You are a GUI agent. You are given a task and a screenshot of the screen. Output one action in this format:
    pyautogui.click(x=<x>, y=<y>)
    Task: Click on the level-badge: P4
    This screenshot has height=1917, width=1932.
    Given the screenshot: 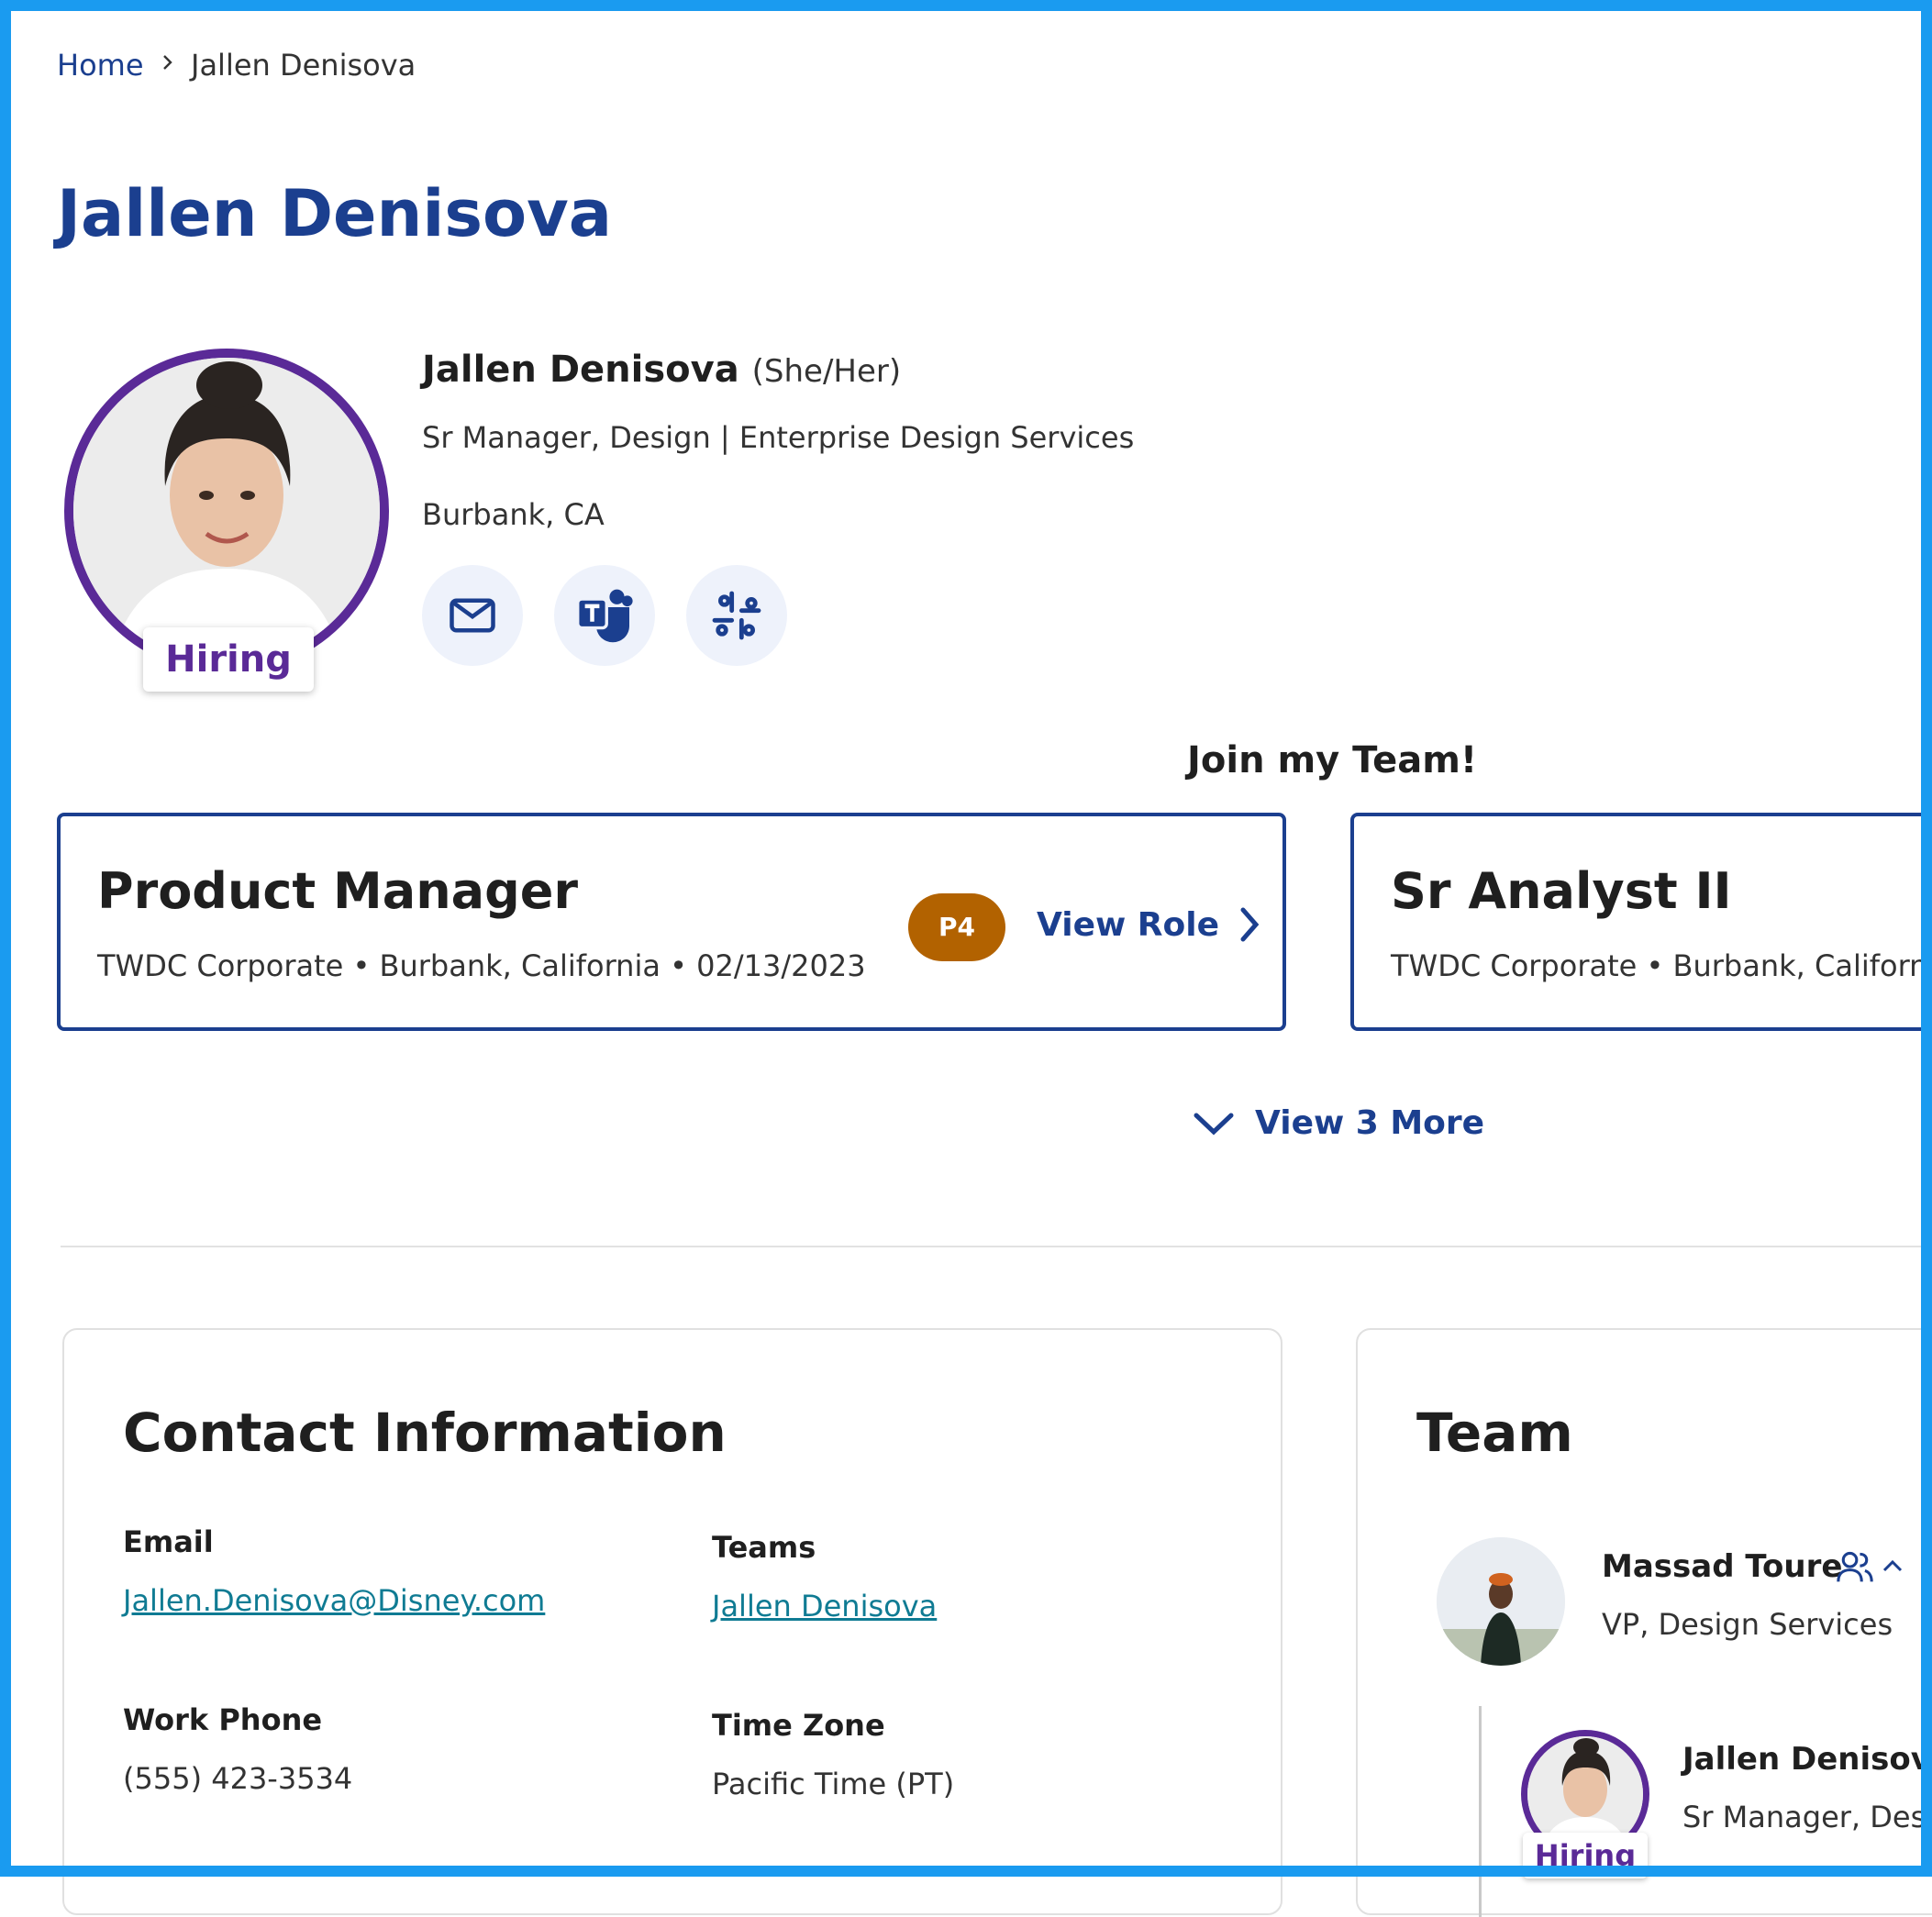 What is the action you would take?
    pyautogui.click(x=956, y=927)
    